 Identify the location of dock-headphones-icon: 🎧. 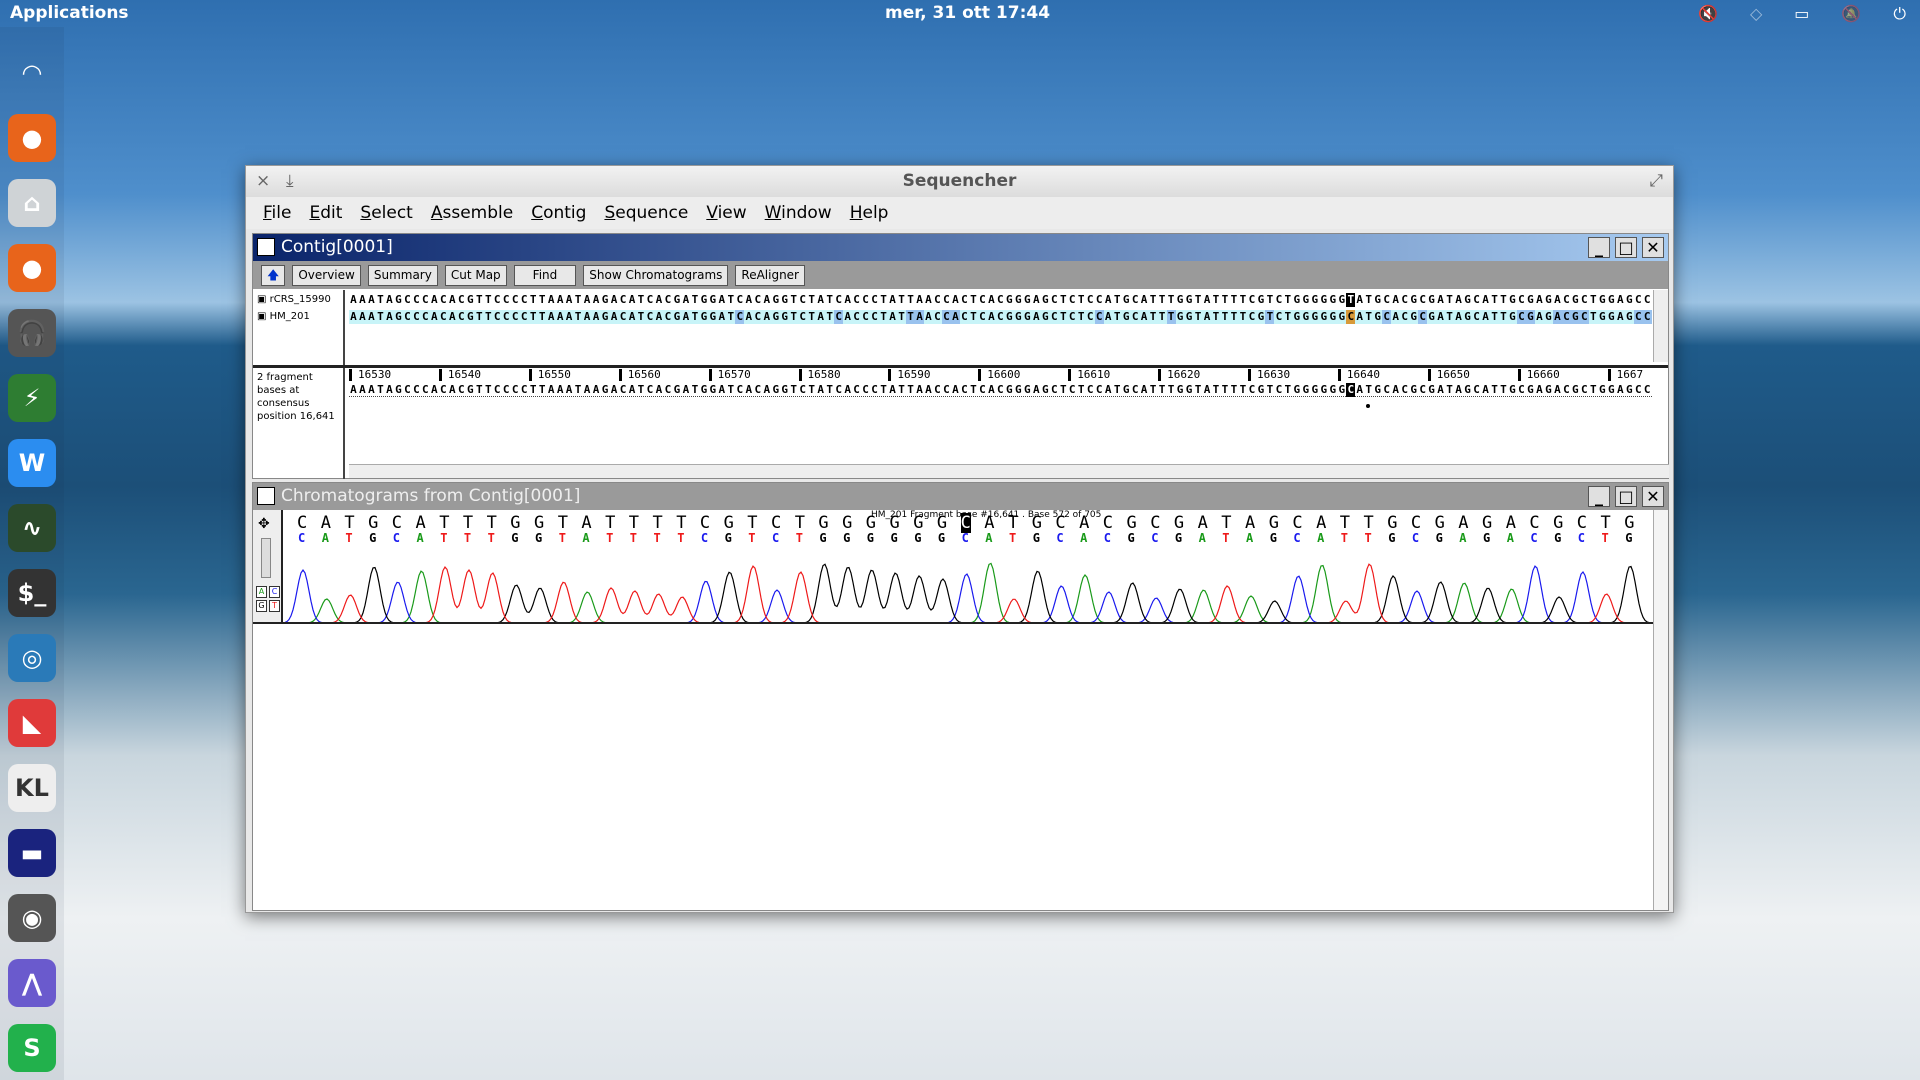
(32, 333).